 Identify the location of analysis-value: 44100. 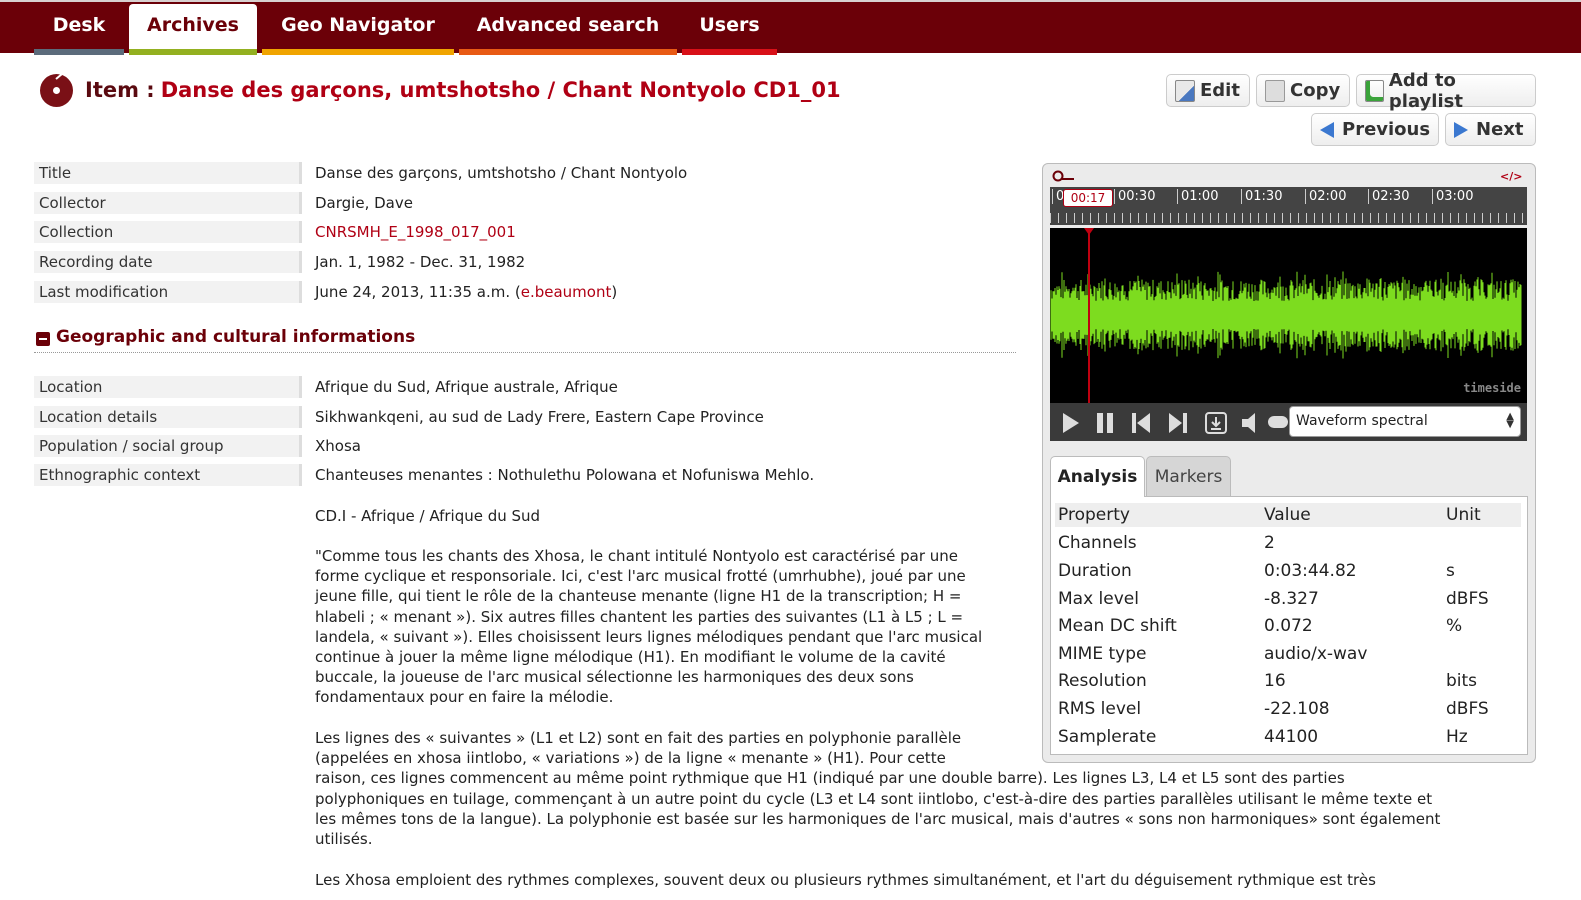
(1291, 737).